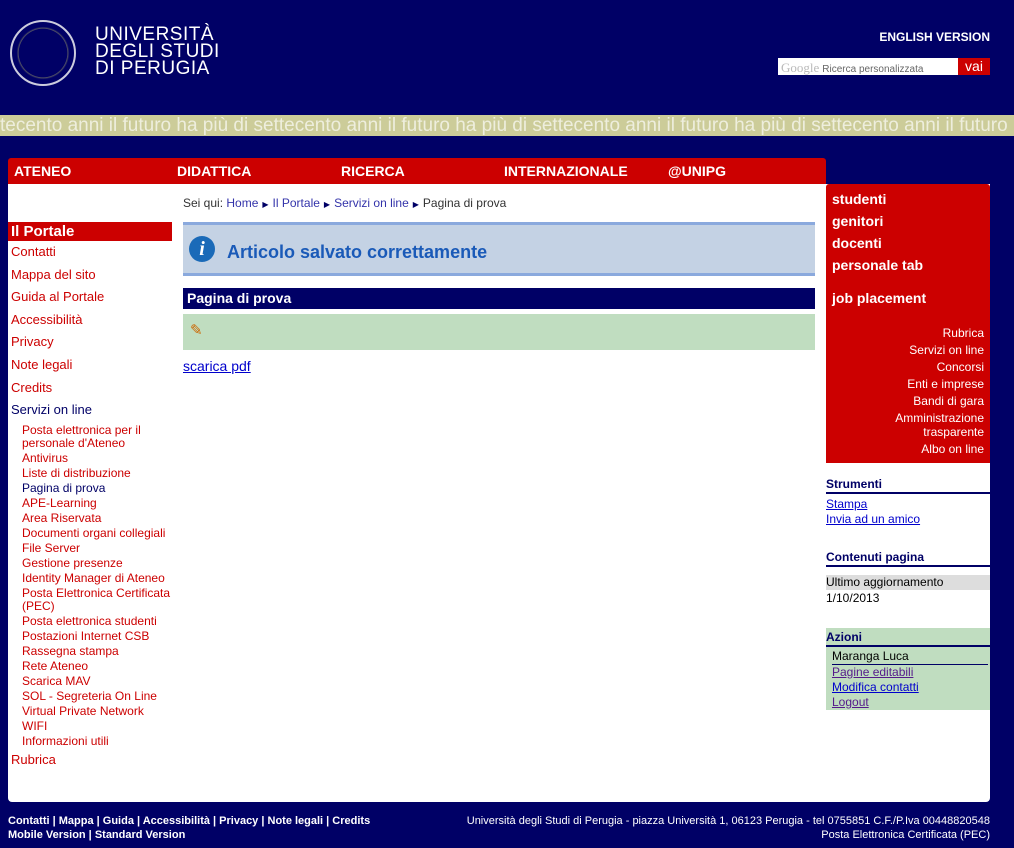 Image resolution: width=1014 pixels, height=848 pixels. Describe the element at coordinates (910, 656) in the screenshot. I see `user-name: Maranga Luca` at that location.